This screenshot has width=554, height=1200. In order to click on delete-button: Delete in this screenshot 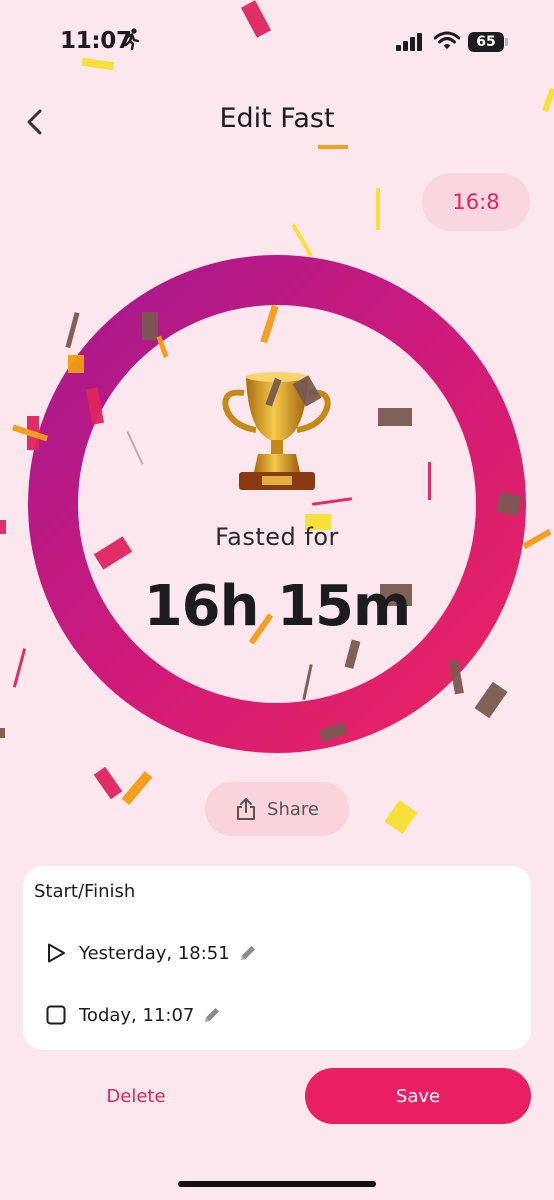, I will do `click(136, 1096)`.